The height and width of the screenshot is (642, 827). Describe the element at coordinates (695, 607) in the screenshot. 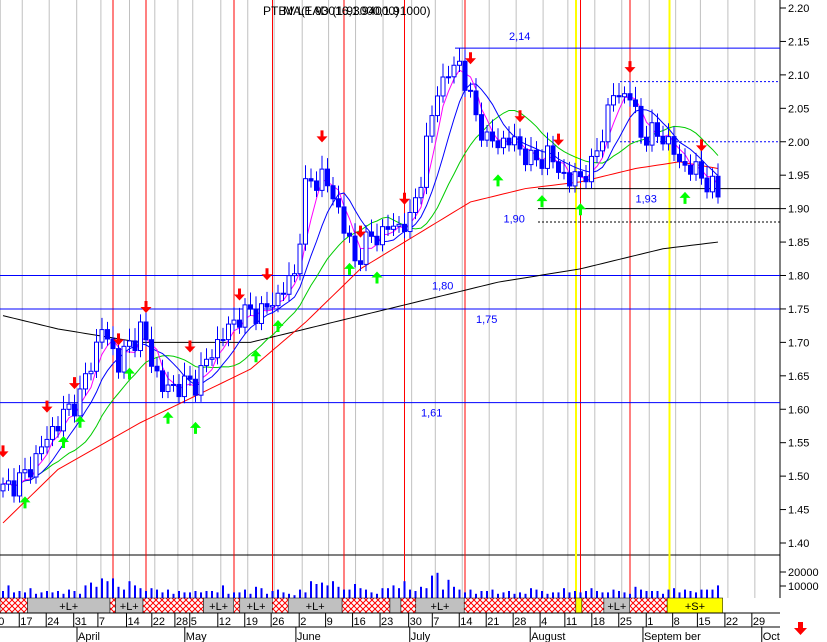

I see `signal-band-label: +S+` at that location.